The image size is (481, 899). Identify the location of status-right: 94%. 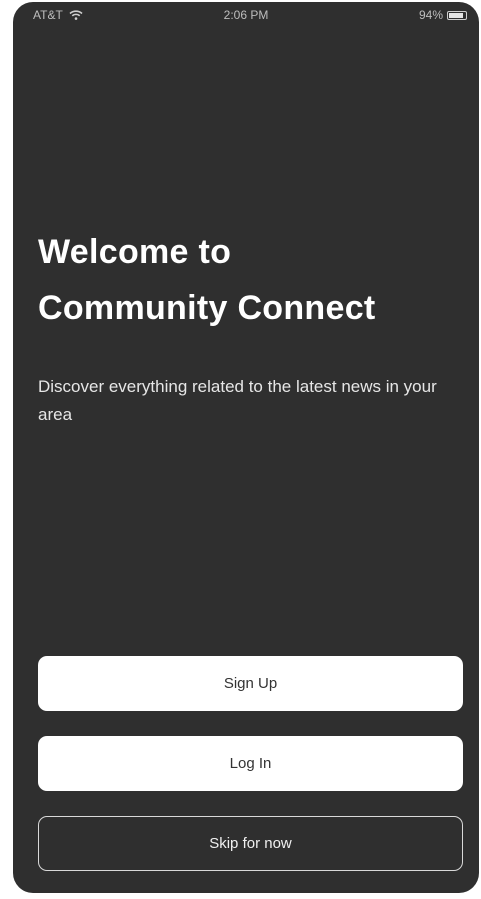
(443, 15).